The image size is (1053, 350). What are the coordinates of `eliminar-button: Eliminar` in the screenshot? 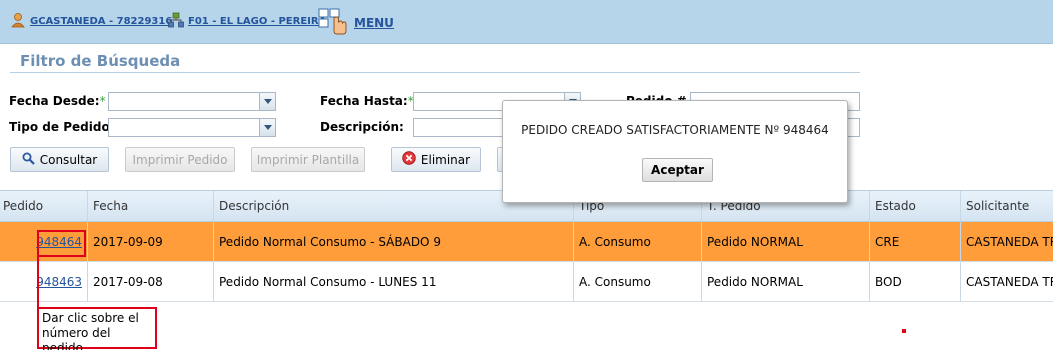 It's located at (436, 159).